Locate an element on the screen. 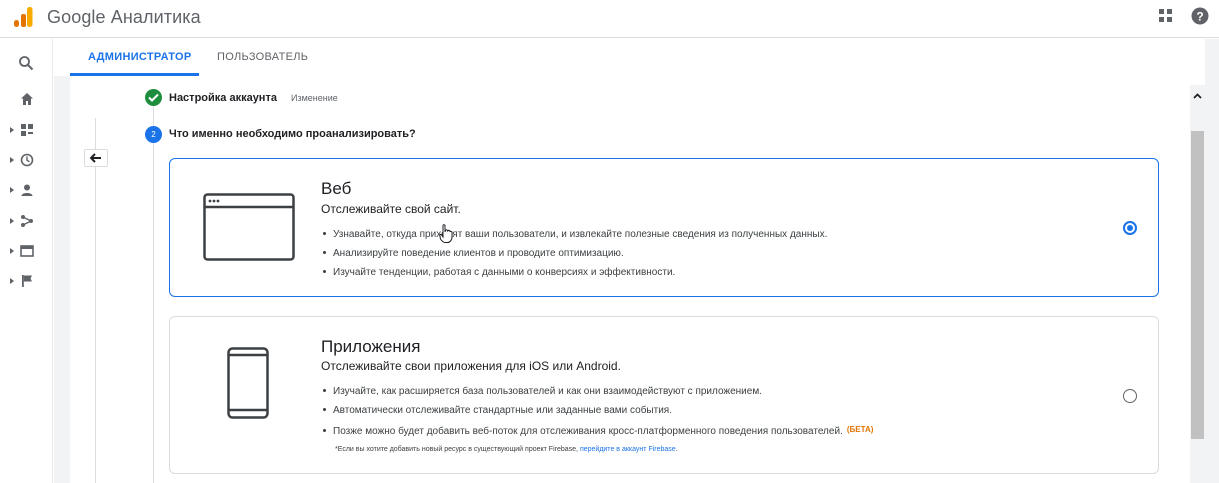  search-icon is located at coordinates (26, 63).